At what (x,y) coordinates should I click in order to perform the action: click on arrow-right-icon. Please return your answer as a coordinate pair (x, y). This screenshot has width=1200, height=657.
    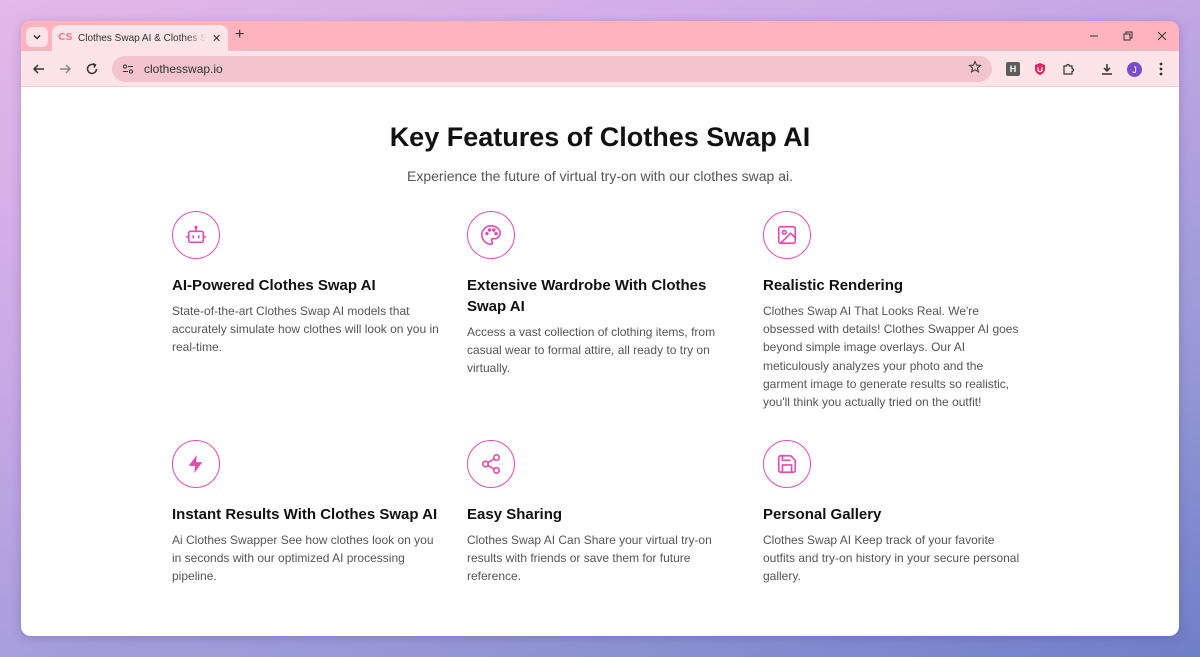
    Looking at the image, I should click on (66, 69).